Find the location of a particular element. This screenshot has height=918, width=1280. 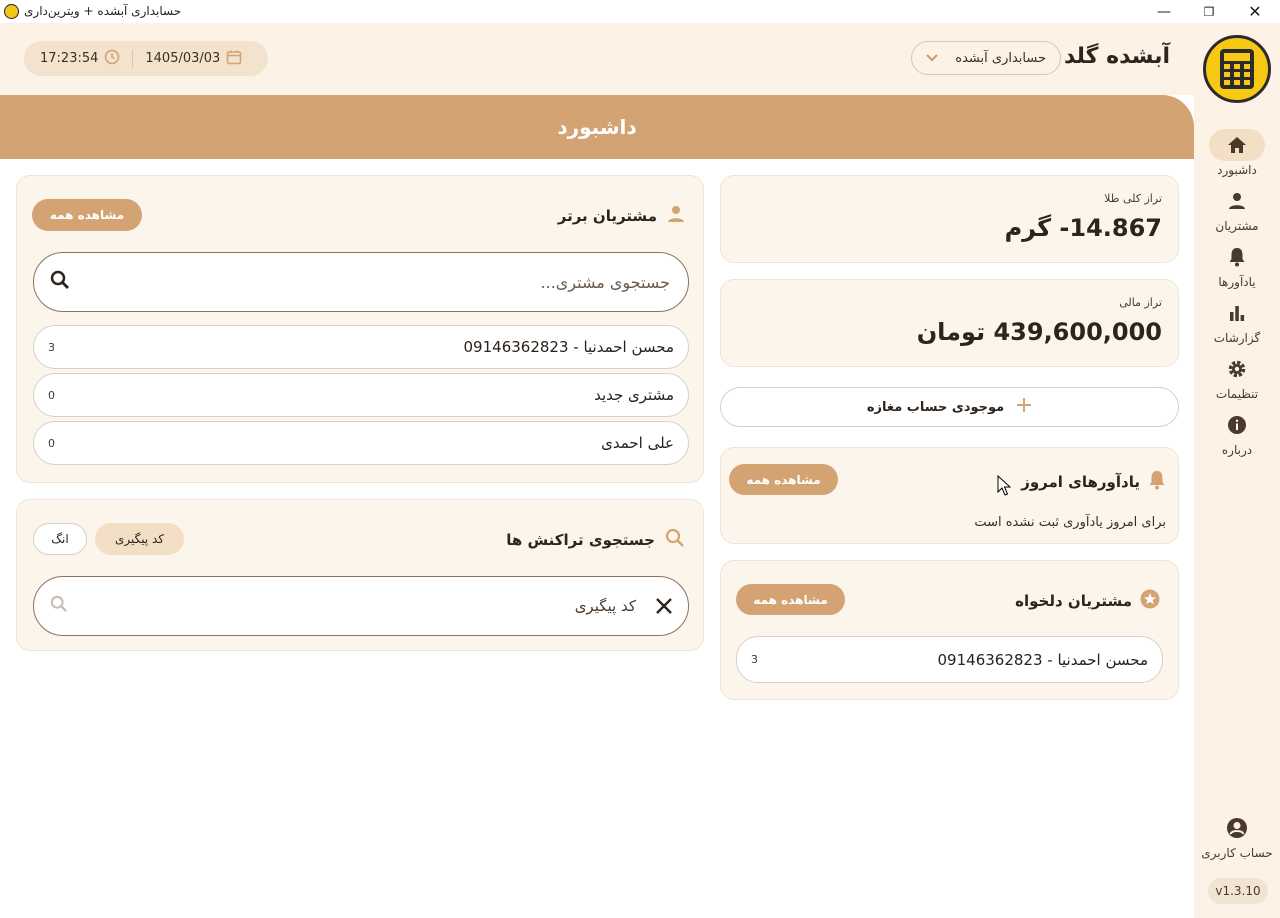

shop-balance-label: موجودی حساب مغازه is located at coordinates (935, 407).